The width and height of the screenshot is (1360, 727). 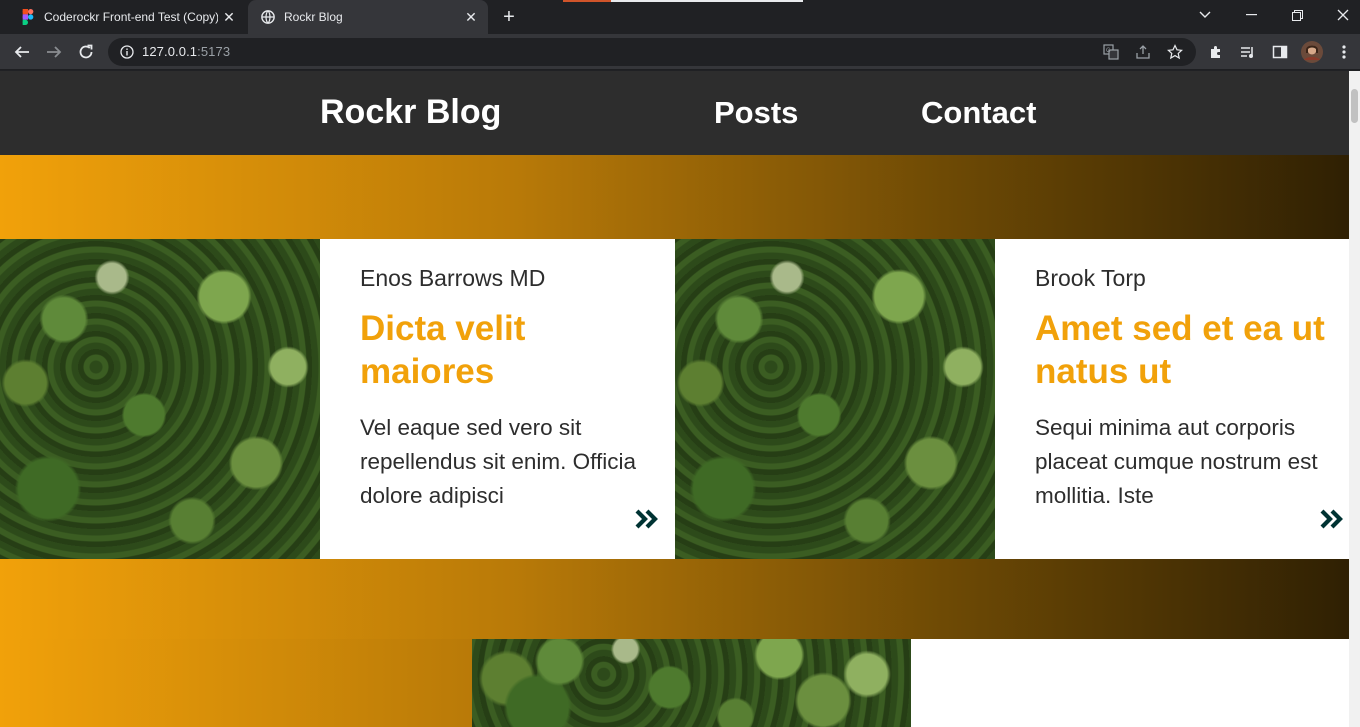 I want to click on globe-icon, so click(x=268, y=17).